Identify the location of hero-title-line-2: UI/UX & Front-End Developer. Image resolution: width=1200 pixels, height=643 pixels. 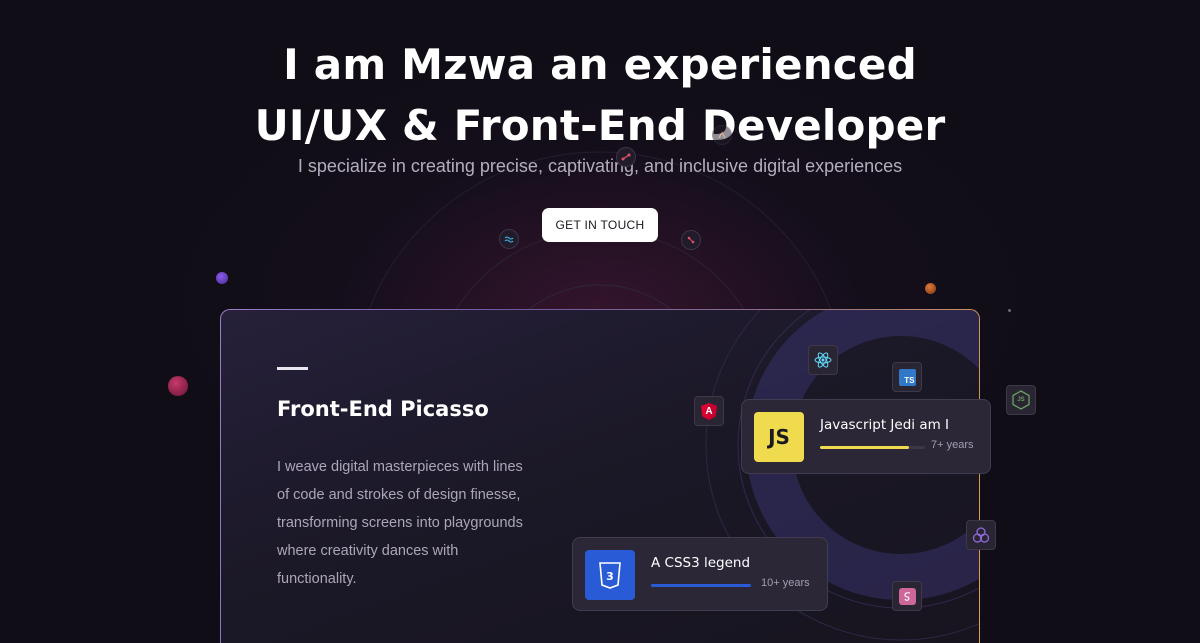
(600, 125).